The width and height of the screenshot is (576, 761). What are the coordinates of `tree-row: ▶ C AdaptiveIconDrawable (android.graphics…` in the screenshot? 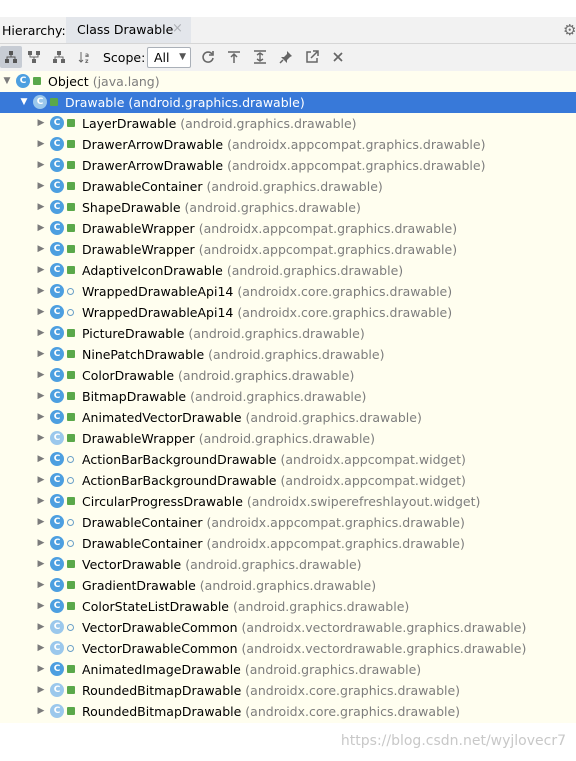 It's located at (288, 270).